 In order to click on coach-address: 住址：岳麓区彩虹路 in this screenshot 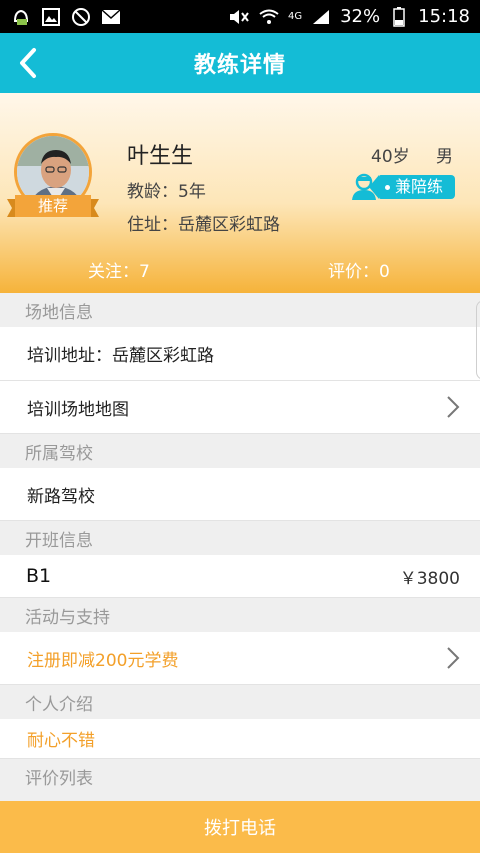, I will do `click(203, 225)`.